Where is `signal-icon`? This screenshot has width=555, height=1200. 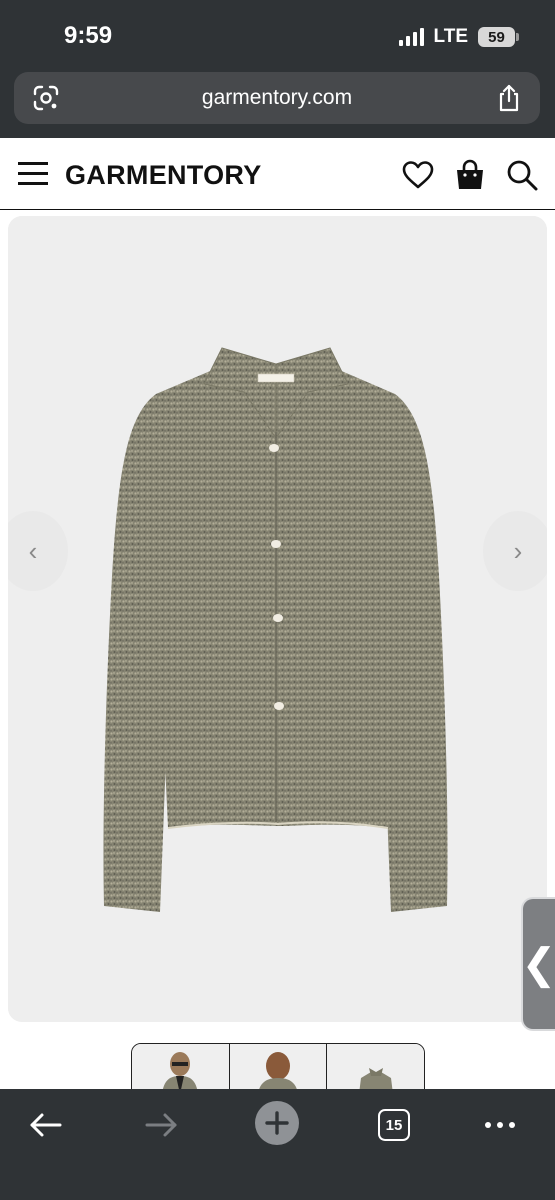
signal-icon is located at coordinates (411, 37).